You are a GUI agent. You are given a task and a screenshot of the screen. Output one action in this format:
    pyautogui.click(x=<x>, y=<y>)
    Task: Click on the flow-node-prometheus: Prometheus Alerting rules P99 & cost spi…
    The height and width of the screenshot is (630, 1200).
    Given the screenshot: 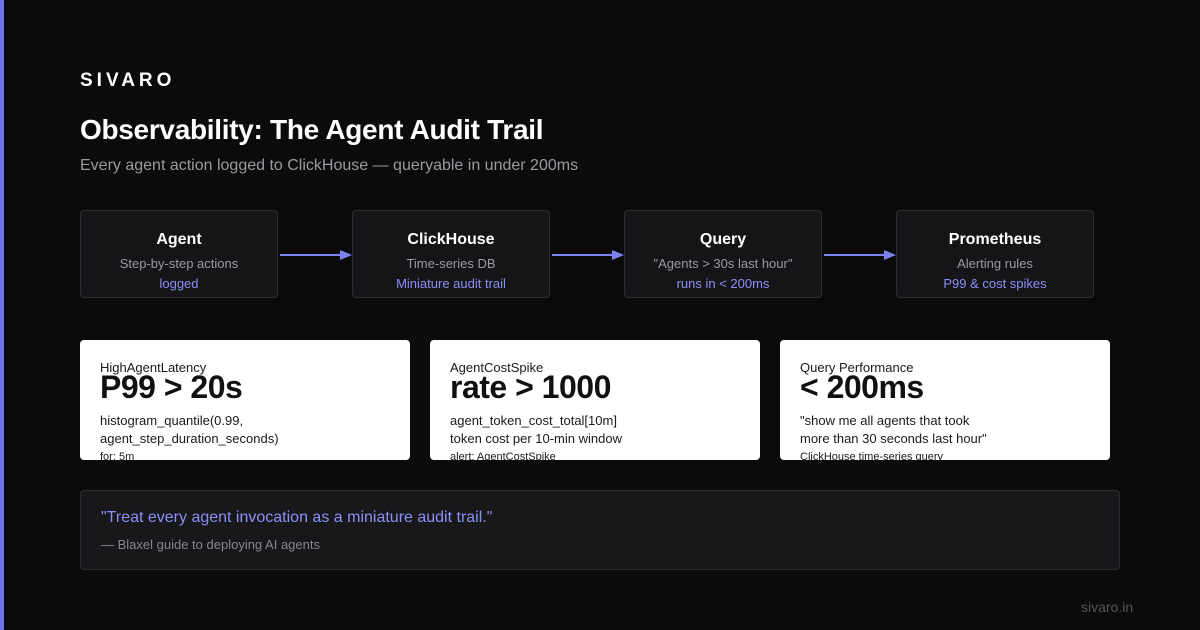 What is the action you would take?
    pyautogui.click(x=995, y=254)
    